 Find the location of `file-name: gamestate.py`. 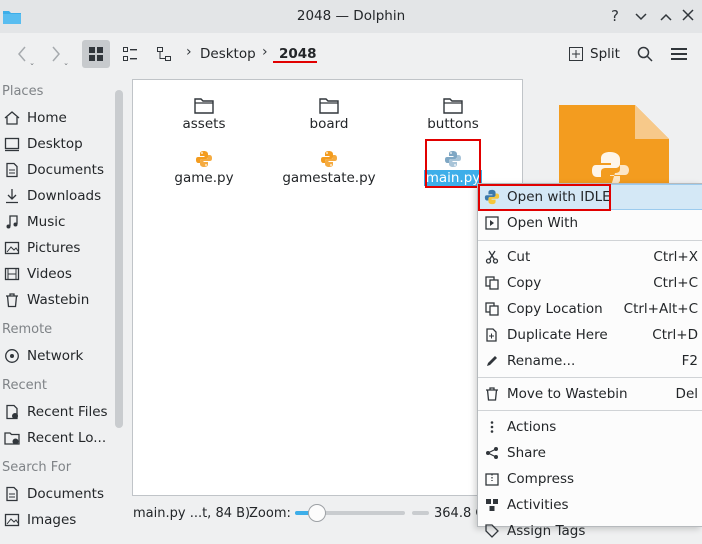

file-name: gamestate.py is located at coordinates (329, 178).